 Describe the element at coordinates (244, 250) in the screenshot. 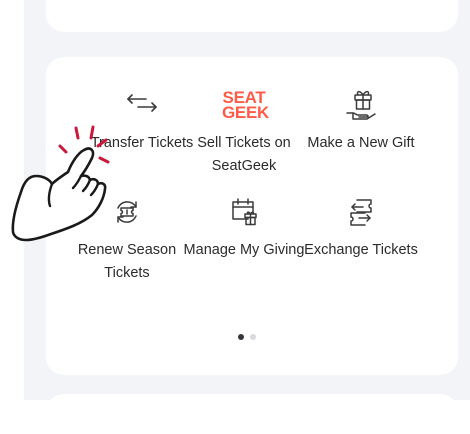

I see `manage-my-giving-label: Manage My Giving` at that location.